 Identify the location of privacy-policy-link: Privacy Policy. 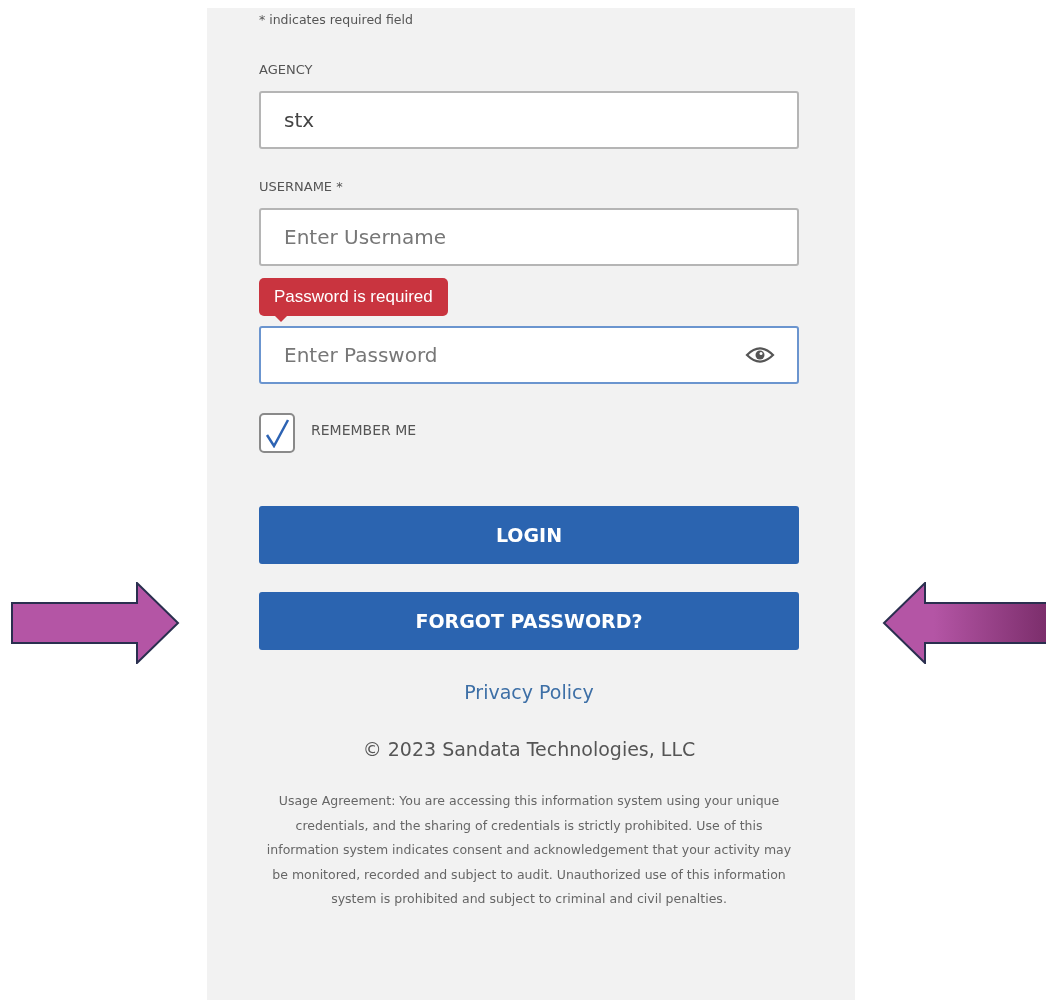
(529, 692).